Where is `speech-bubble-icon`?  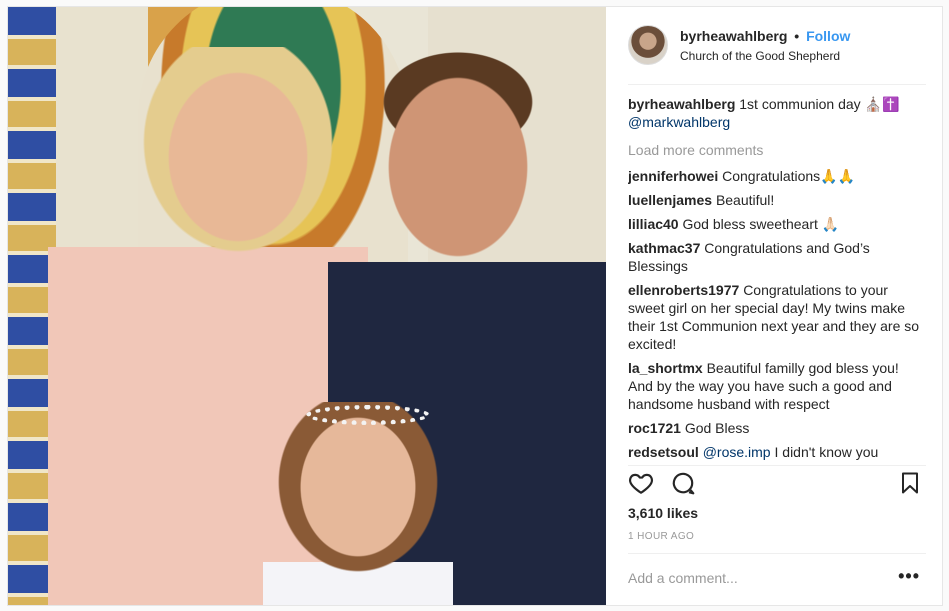
speech-bubble-icon is located at coordinates (683, 483).